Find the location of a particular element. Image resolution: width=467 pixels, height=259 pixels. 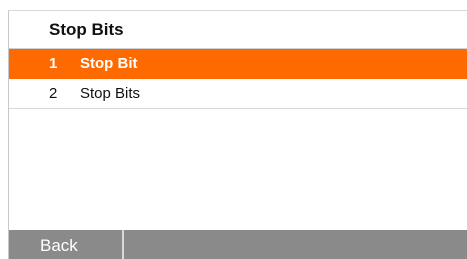

back-button: Back is located at coordinates (66, 244).